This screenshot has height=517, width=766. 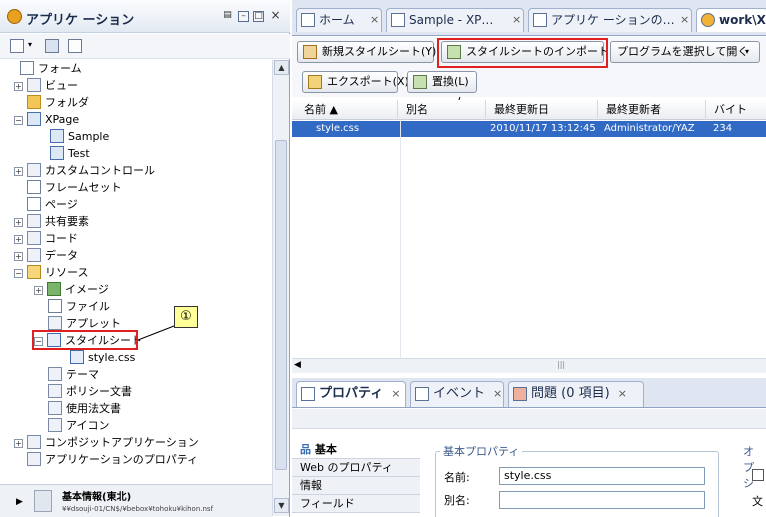 What do you see at coordinates (30, 44) in the screenshot?
I see `dropdown-icon: ▾` at bounding box center [30, 44].